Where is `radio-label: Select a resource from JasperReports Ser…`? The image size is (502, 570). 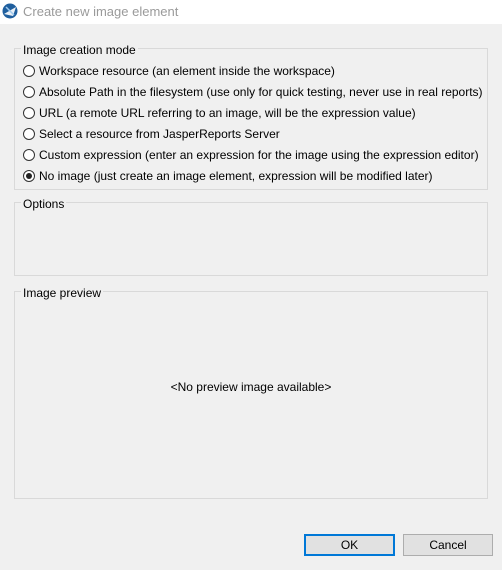 radio-label: Select a resource from JasperReports Ser… is located at coordinates (159, 134).